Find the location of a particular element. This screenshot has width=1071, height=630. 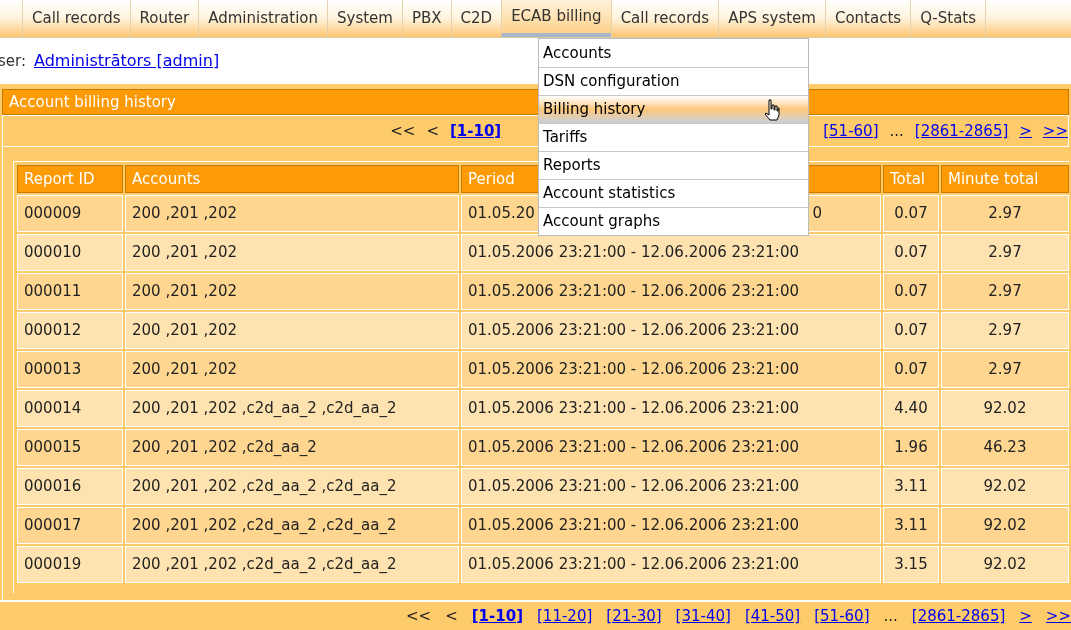

column-header: Total is located at coordinates (911, 179).